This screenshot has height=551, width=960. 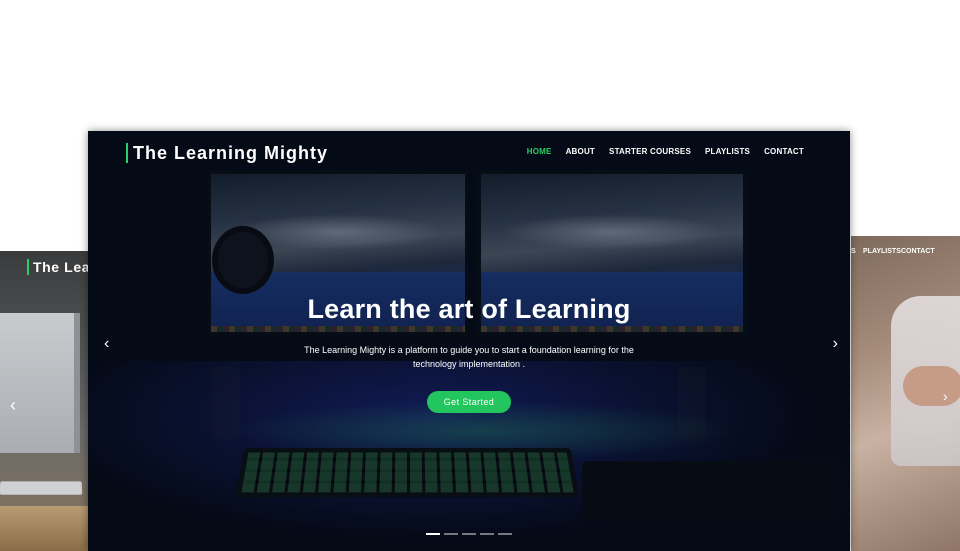 I want to click on nav-playlists: PLAYLISTS, so click(x=727, y=151).